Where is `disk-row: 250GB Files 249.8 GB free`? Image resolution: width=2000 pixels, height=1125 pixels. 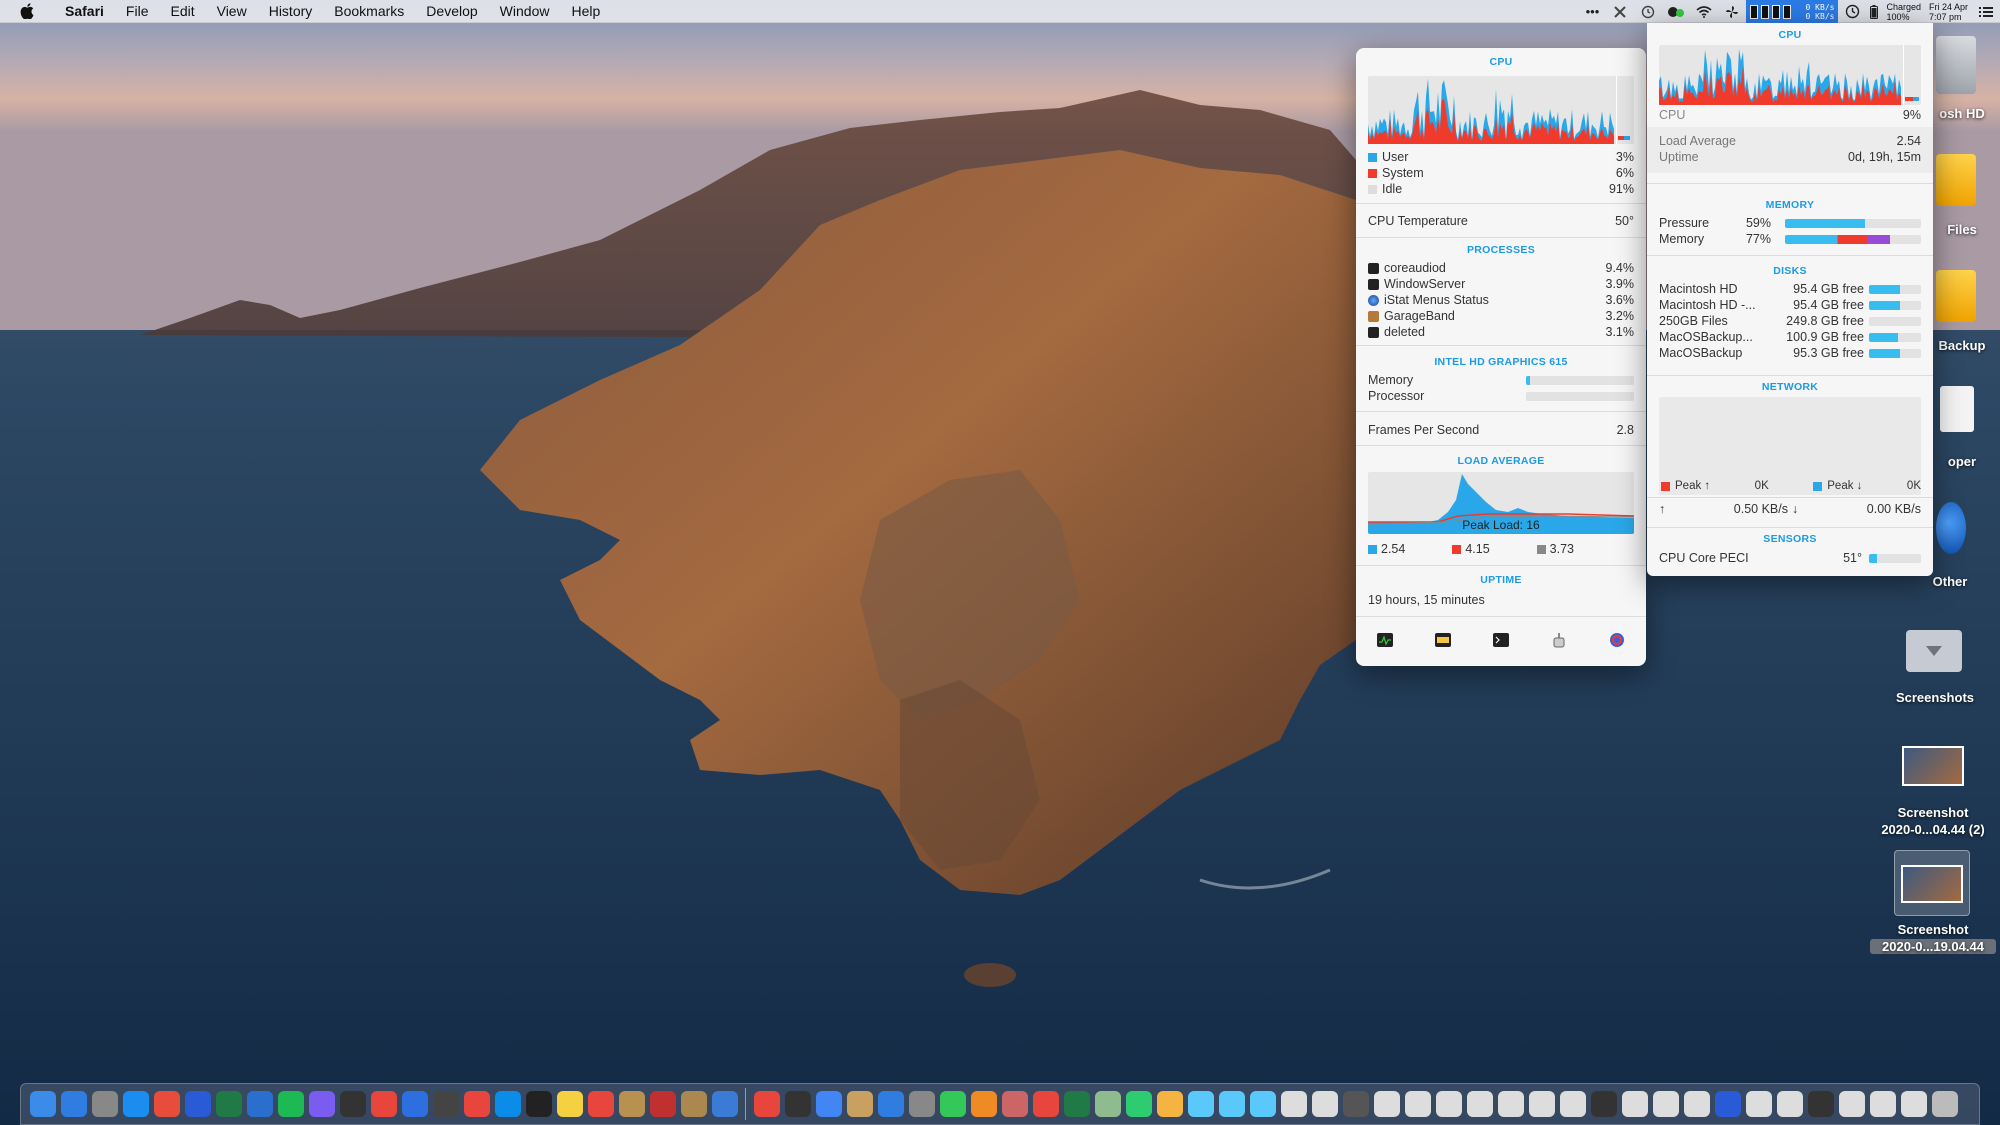 disk-row: 250GB Files 249.8 GB free is located at coordinates (1790, 321).